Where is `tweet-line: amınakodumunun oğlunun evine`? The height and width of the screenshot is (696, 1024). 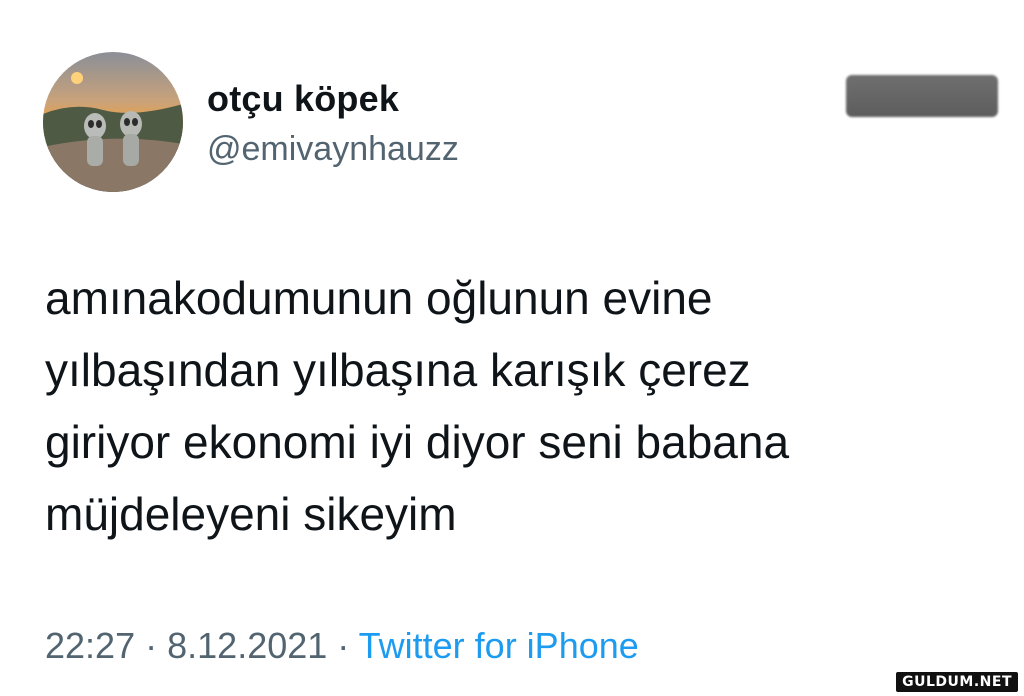 tweet-line: amınakodumunun oğlunun evine is located at coordinates (379, 298).